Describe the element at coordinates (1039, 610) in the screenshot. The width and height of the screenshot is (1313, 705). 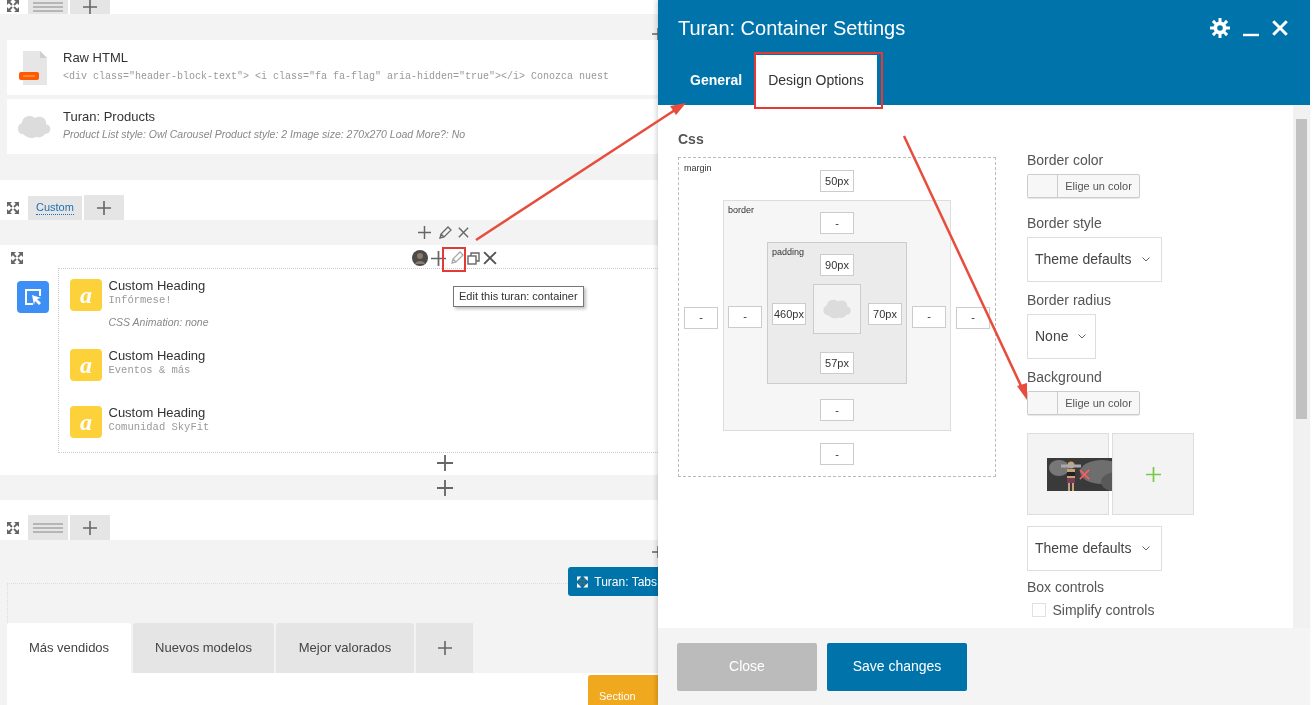
I see `checkbox` at that location.